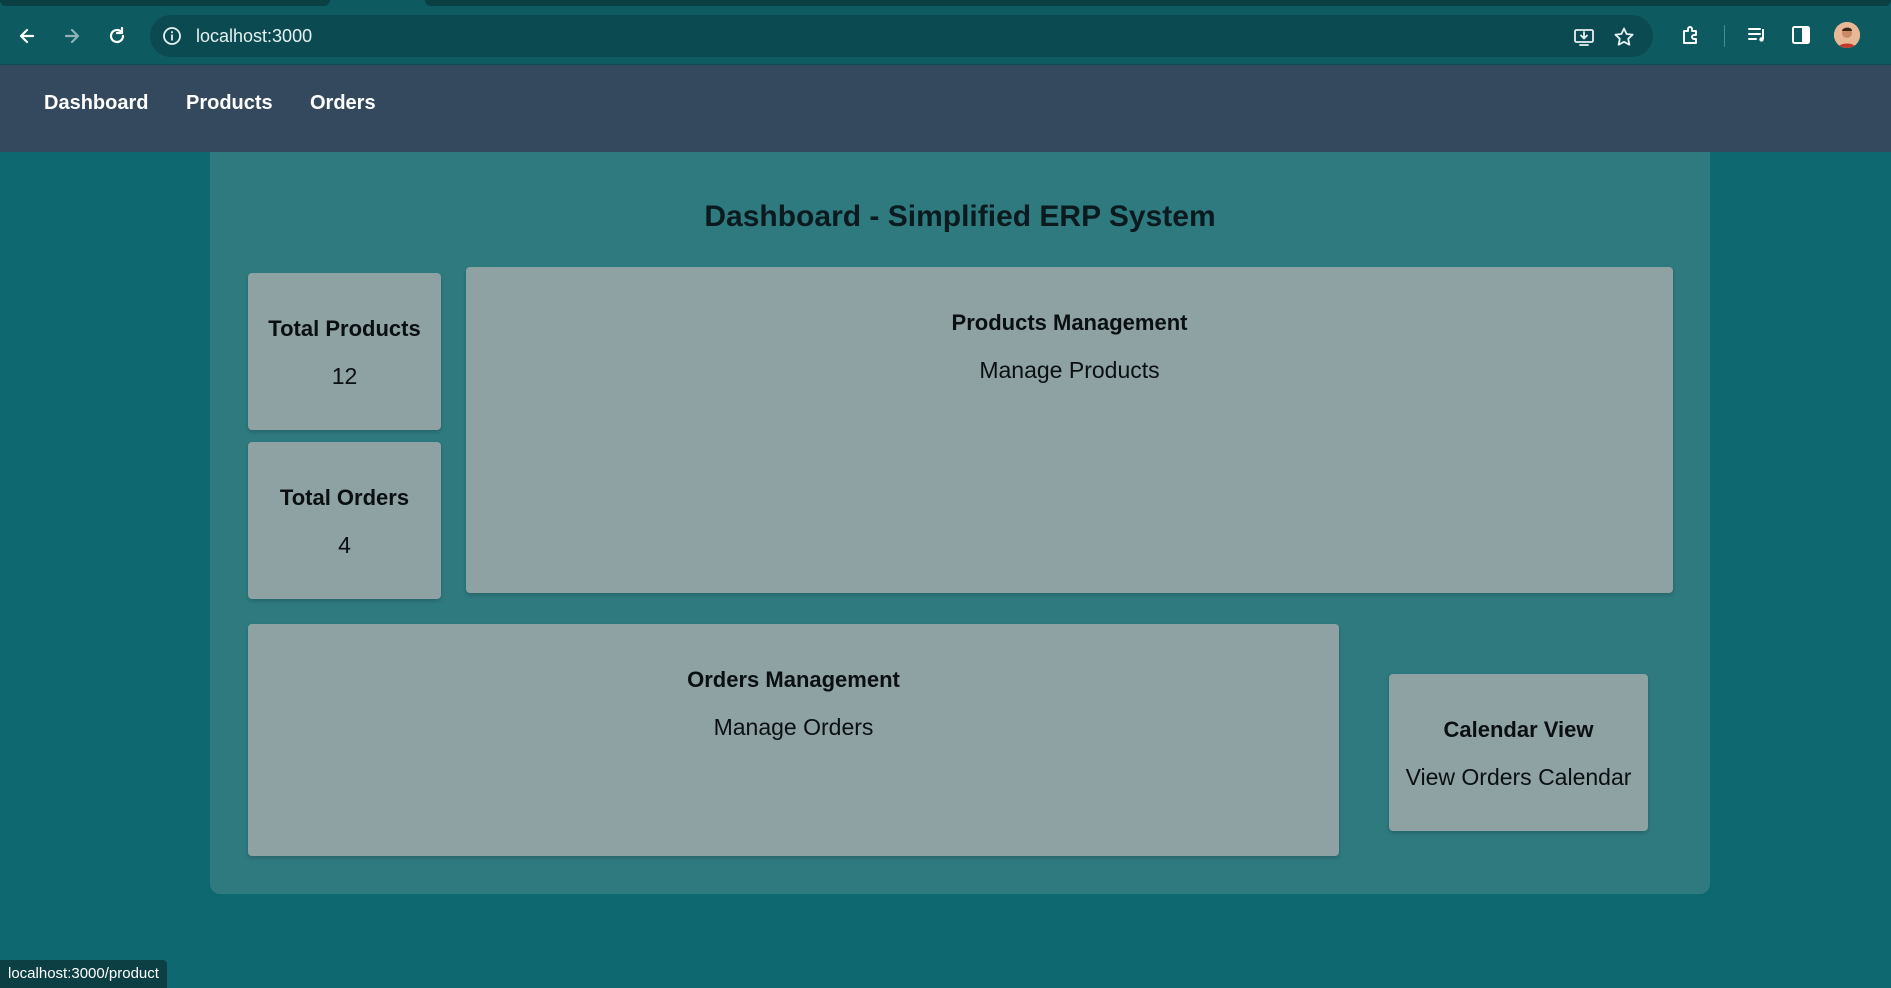 The image size is (1891, 988). I want to click on browser-toolbar: localhost:3000, so click(945, 32).